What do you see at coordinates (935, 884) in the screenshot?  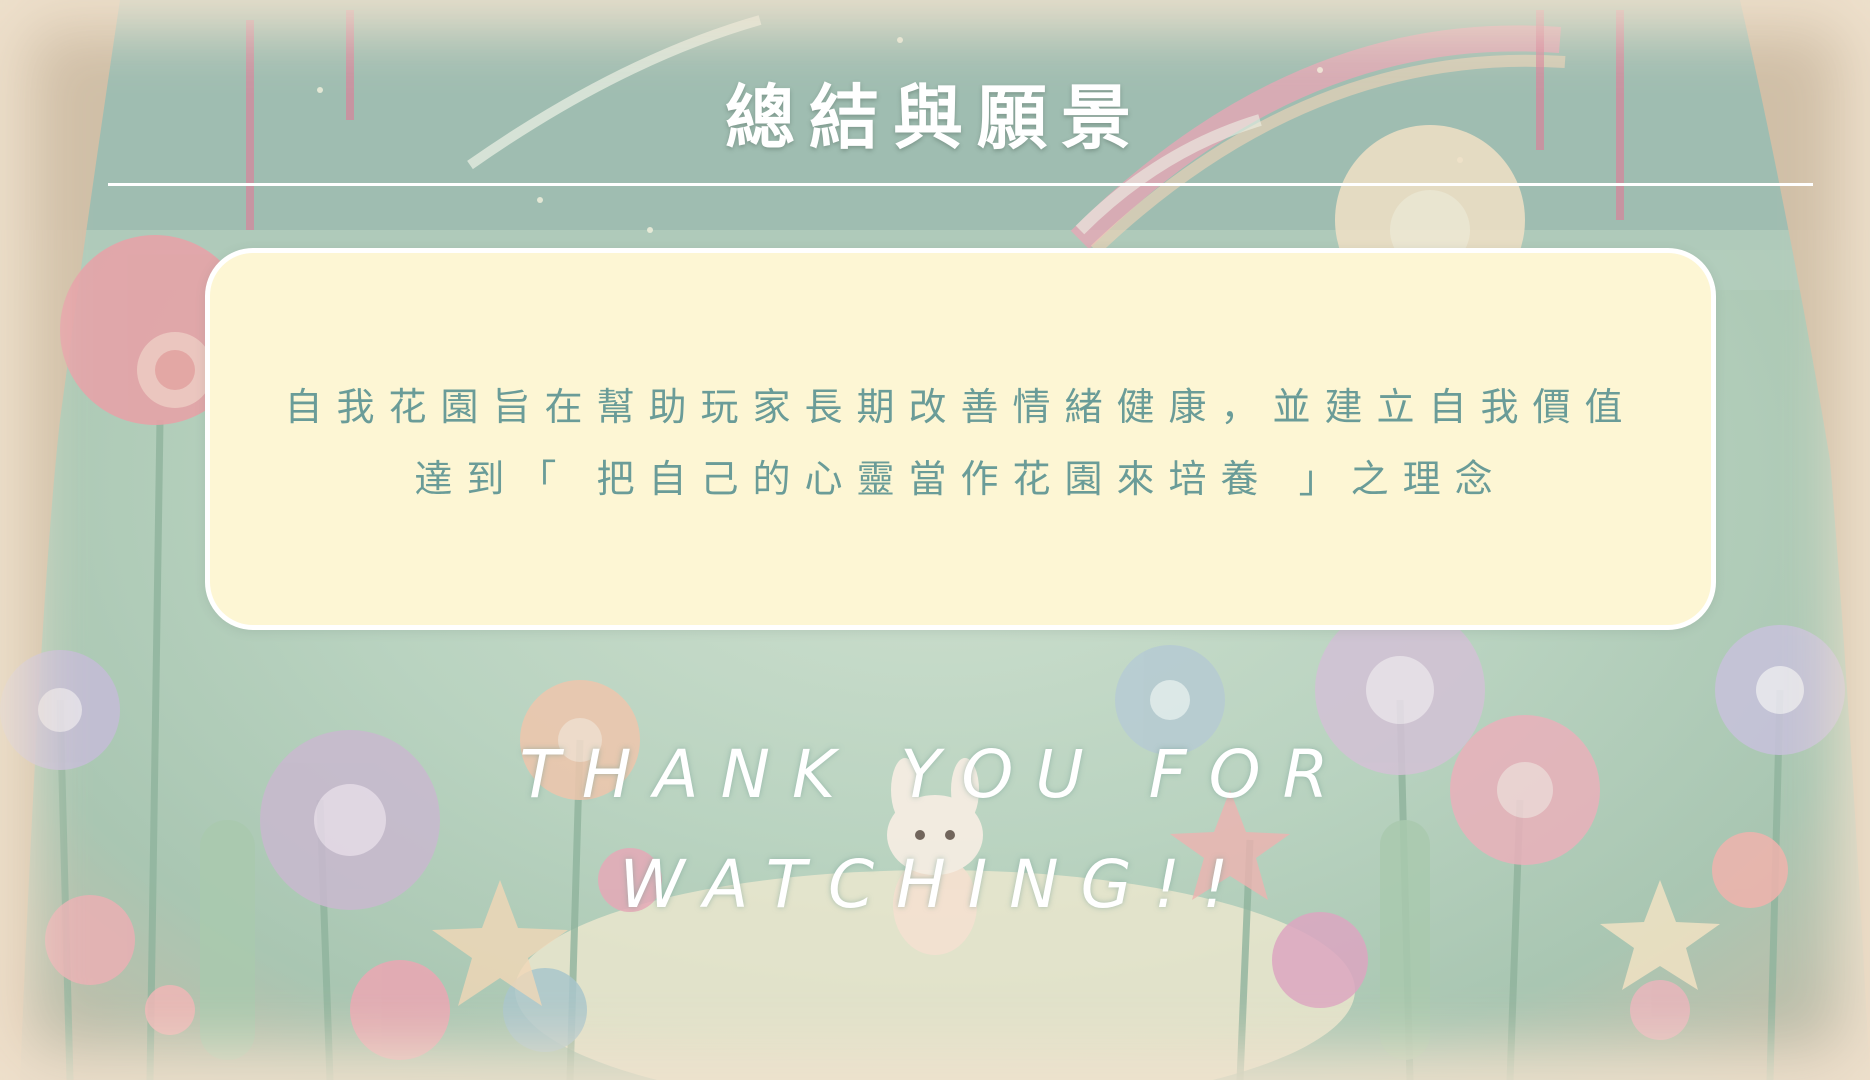 I see `closing-line-2: WATCHING!!` at bounding box center [935, 884].